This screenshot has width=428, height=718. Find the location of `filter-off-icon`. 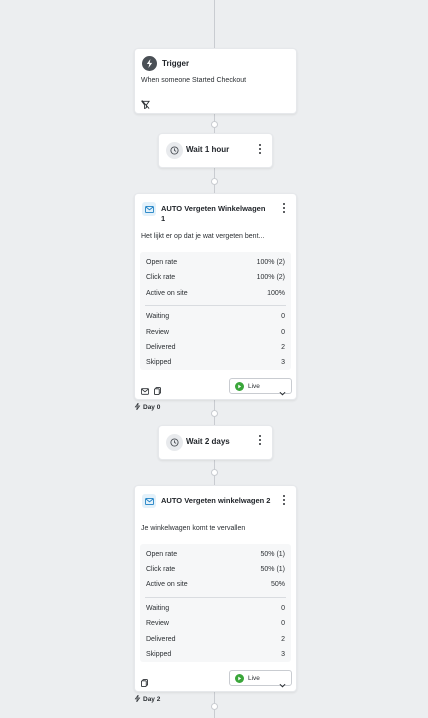

filter-off-icon is located at coordinates (145, 105).